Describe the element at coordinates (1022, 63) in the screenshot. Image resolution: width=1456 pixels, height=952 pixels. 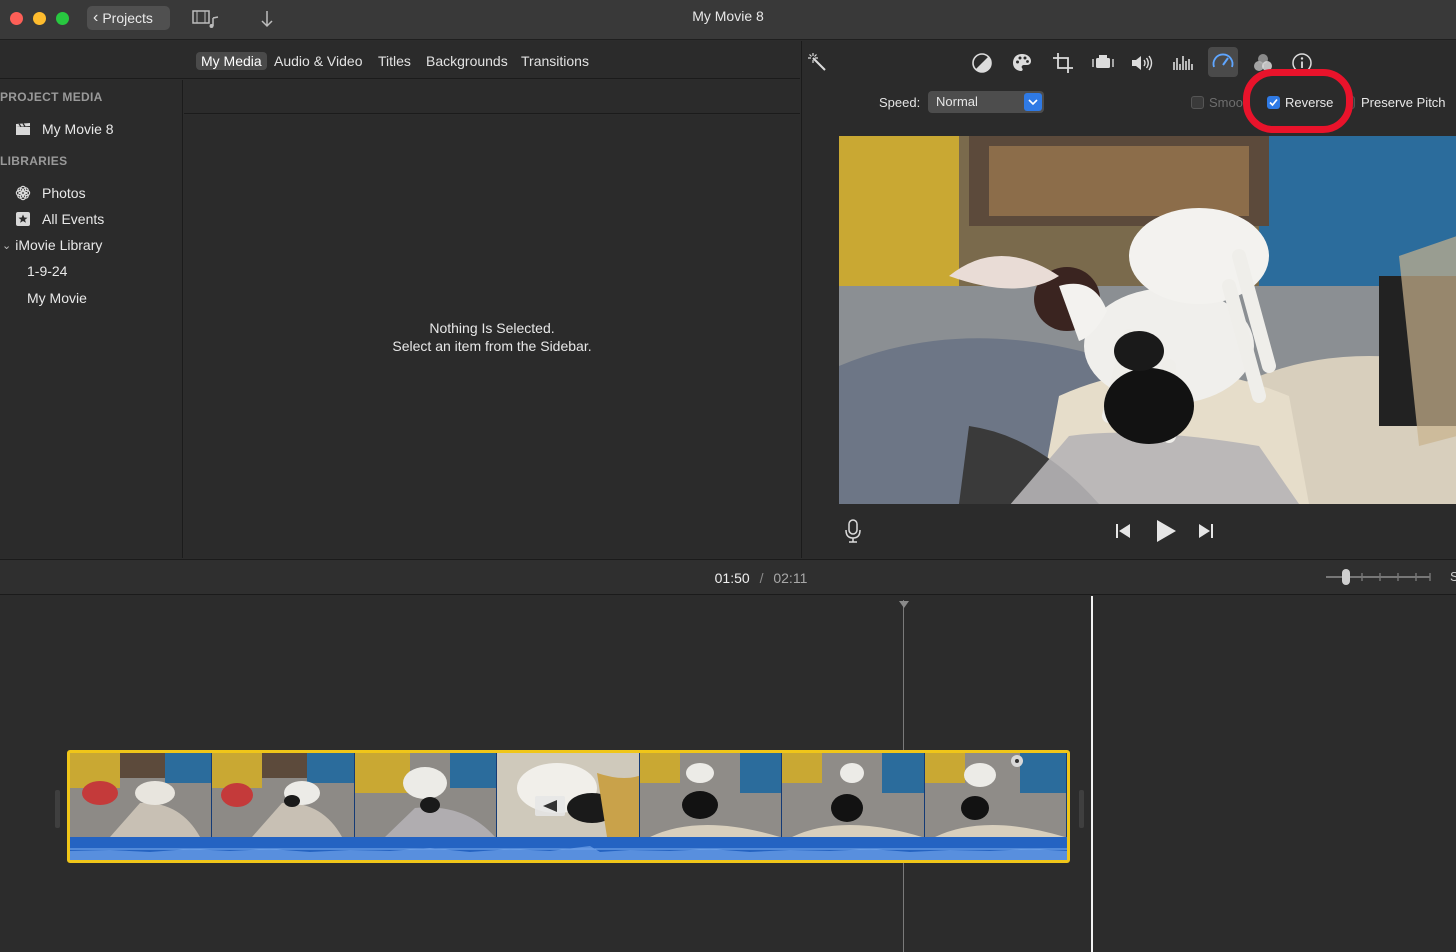
I see `color-palette-icon` at that location.